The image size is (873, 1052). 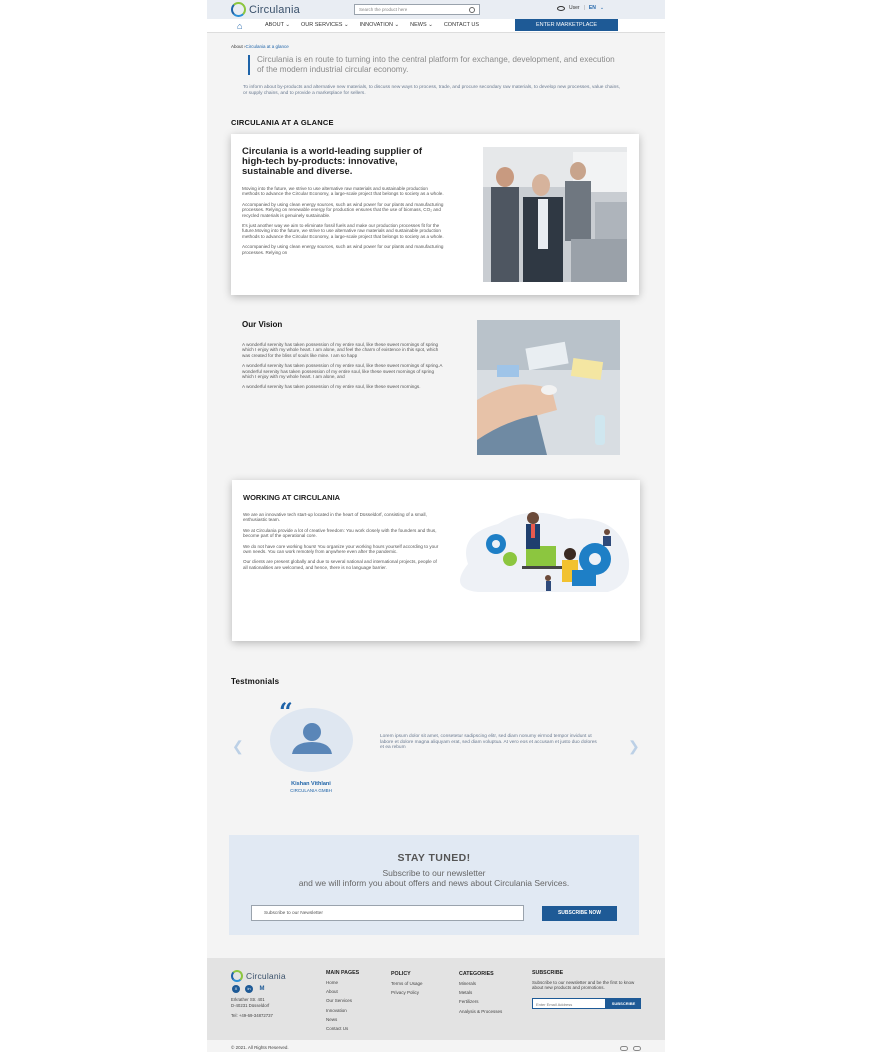 I want to click on logo: Circulania, so click(x=265, y=9).